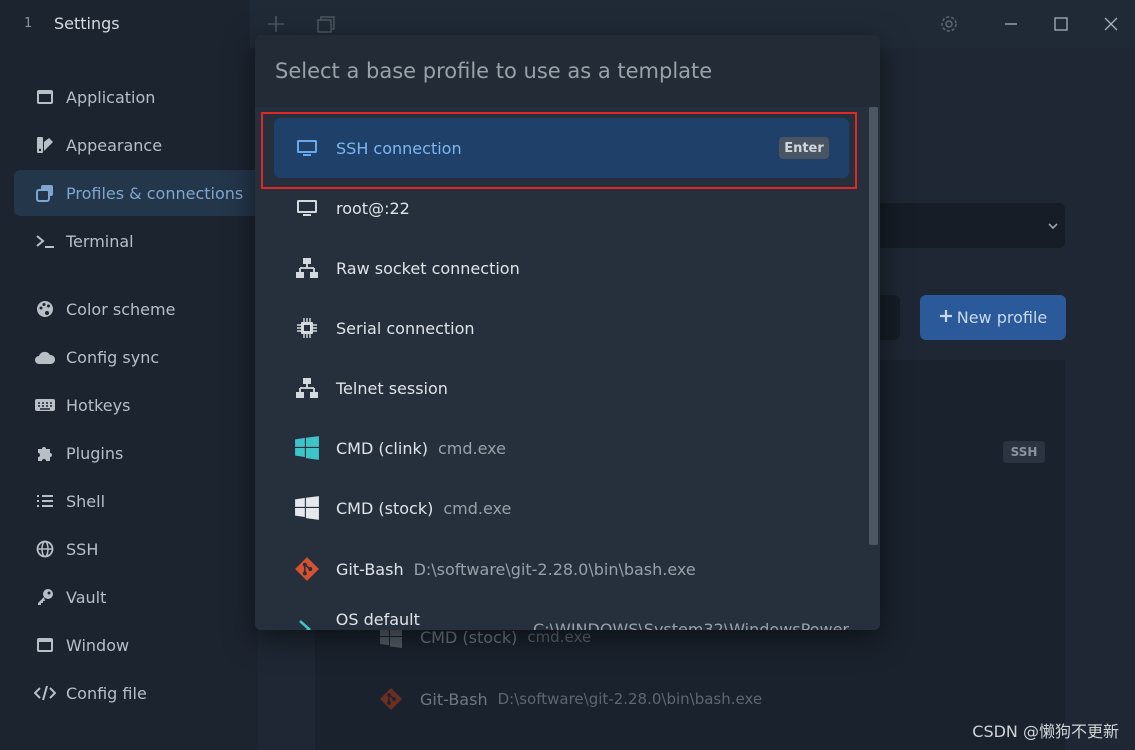  What do you see at coordinates (45, 145) in the screenshot?
I see `appearance-icon` at bounding box center [45, 145].